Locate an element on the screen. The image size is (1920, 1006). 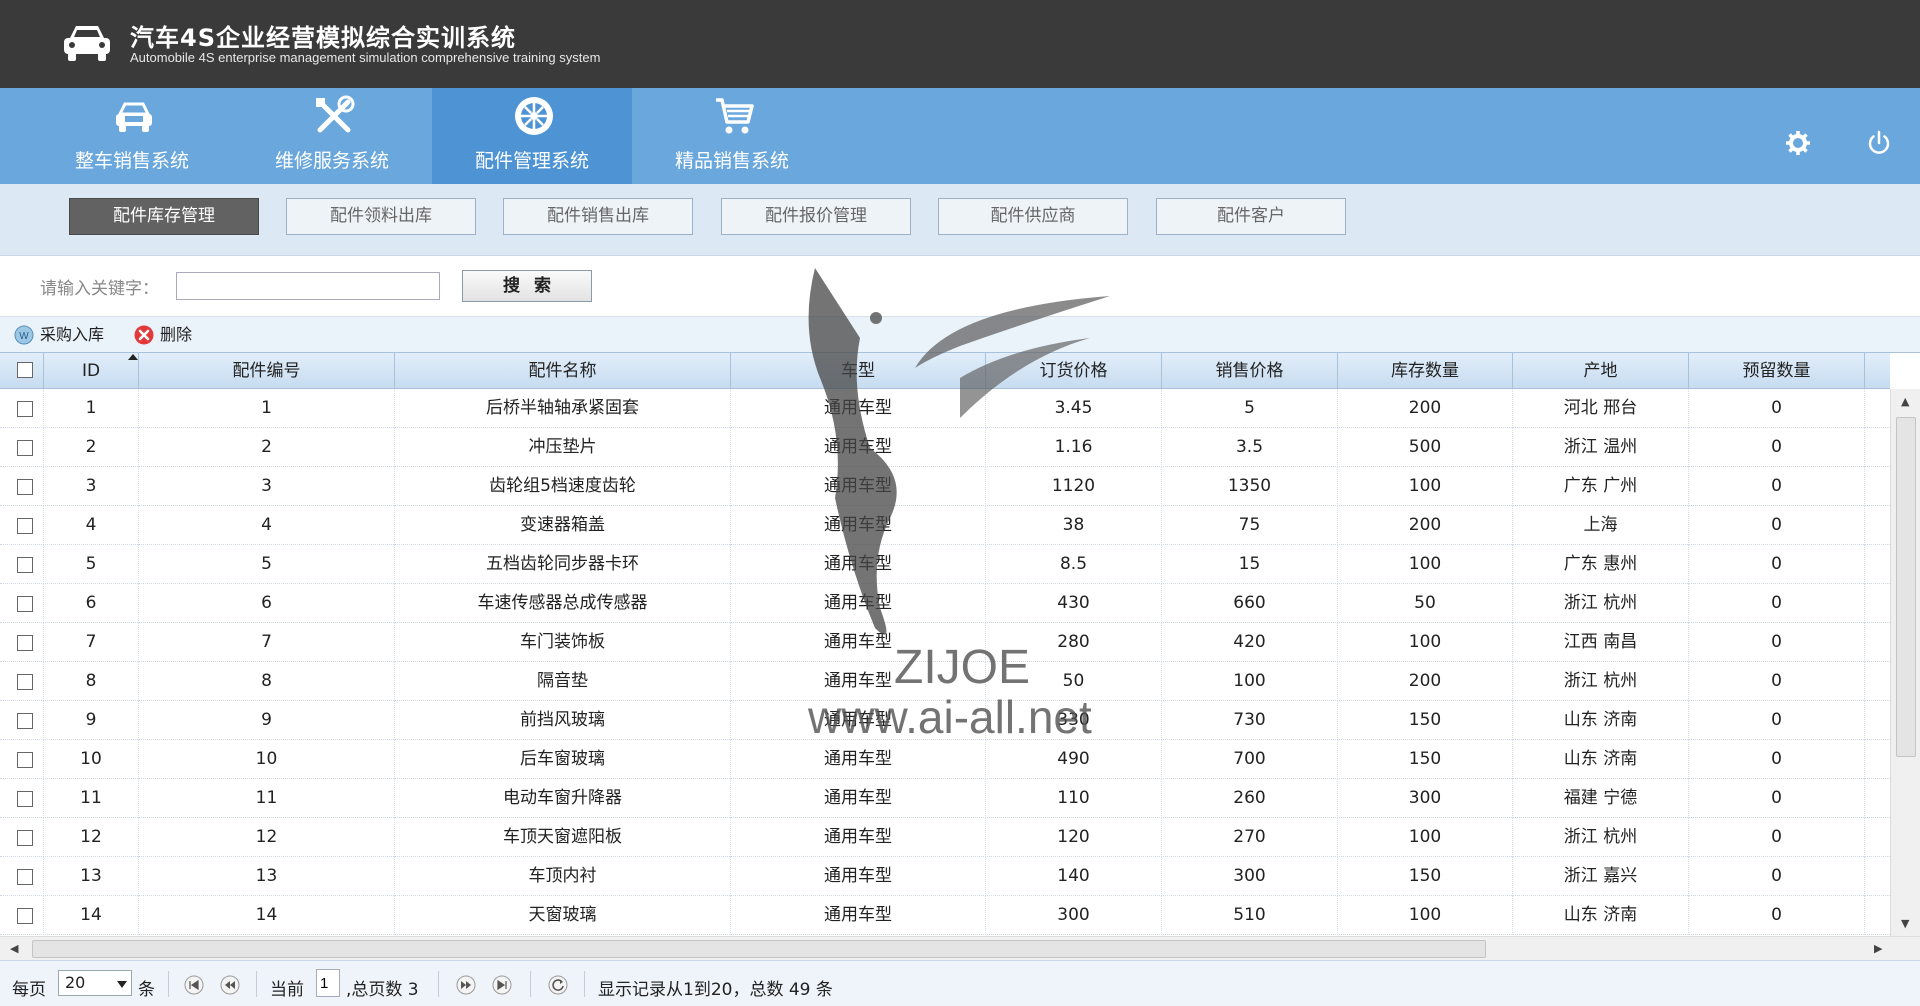
table-row: 3 3 齿轮组5档速度齿轮 通用车型 1120 1350 100 广东 广州 0 is located at coordinates (945, 486).